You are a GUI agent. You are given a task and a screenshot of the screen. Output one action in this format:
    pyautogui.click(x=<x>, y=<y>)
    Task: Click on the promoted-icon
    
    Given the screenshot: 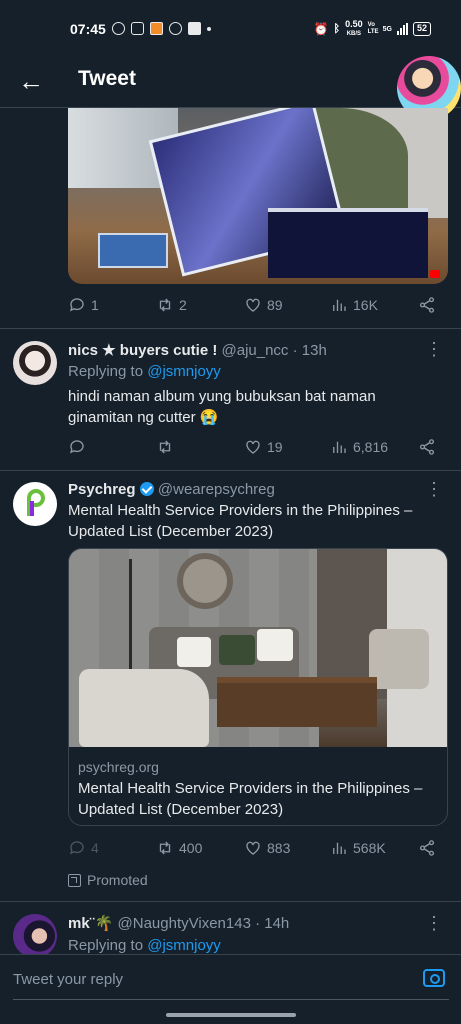 What is the action you would take?
    pyautogui.click(x=74, y=880)
    